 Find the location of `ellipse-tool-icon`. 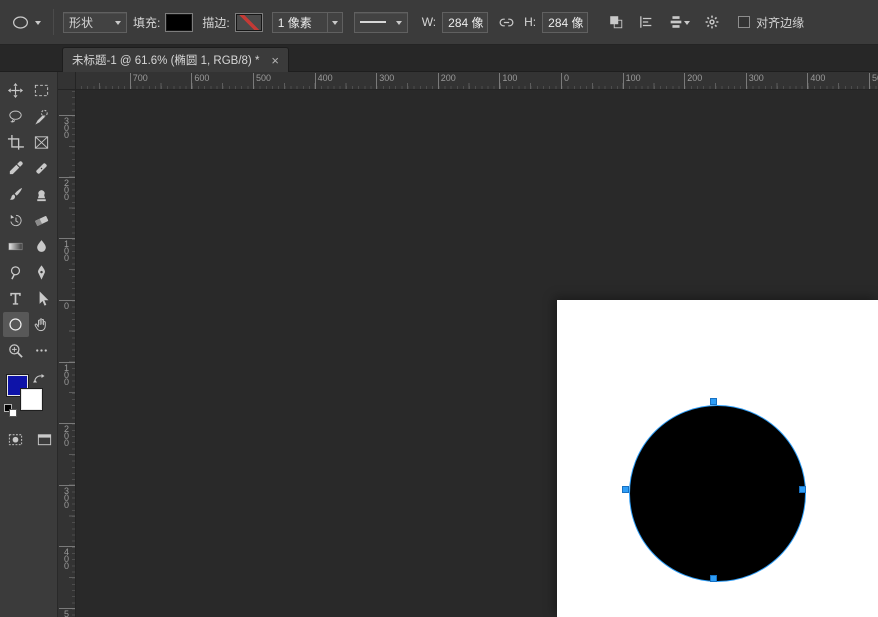

ellipse-tool-icon is located at coordinates (15, 324).